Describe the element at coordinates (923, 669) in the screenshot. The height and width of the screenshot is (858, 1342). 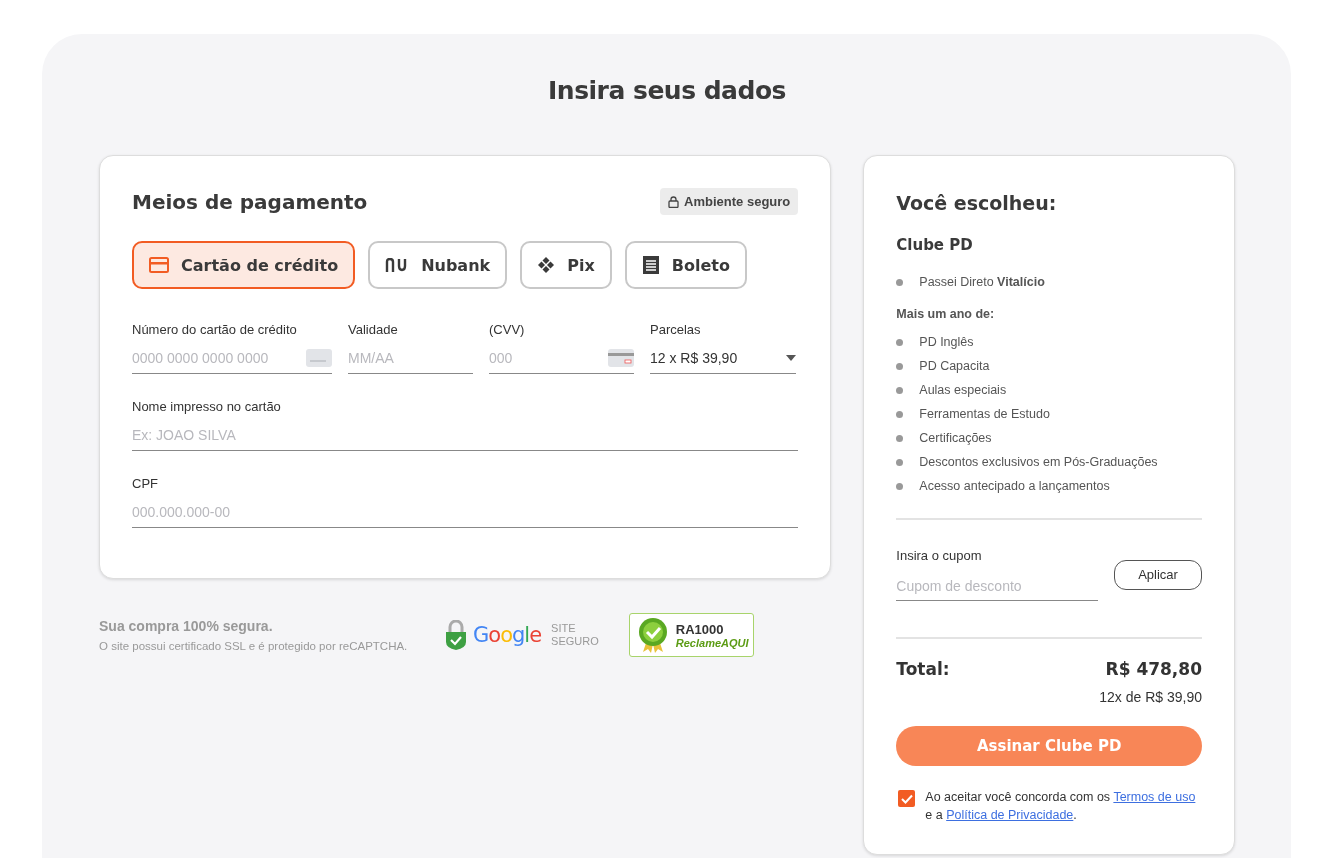
I see `total-label: Total:` at that location.